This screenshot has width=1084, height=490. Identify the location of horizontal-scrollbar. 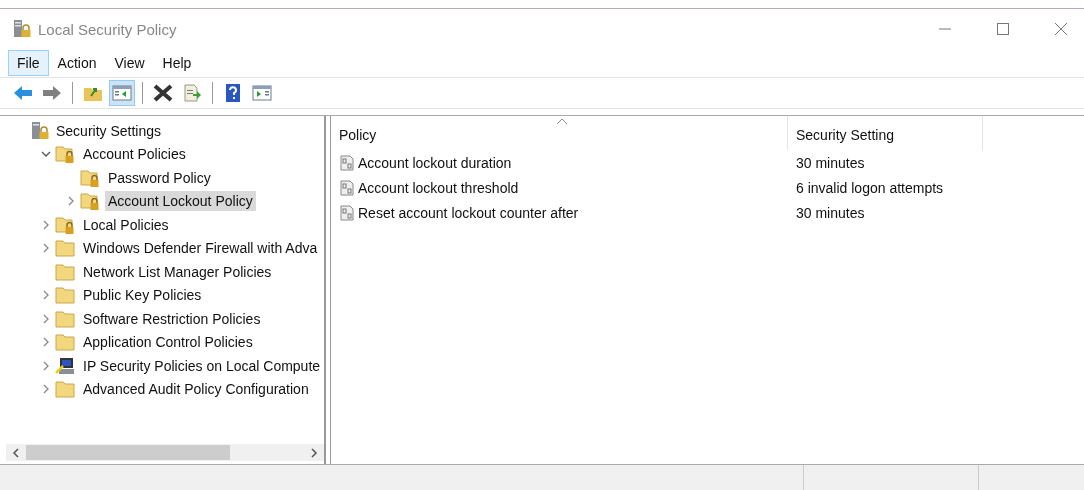
(165, 452).